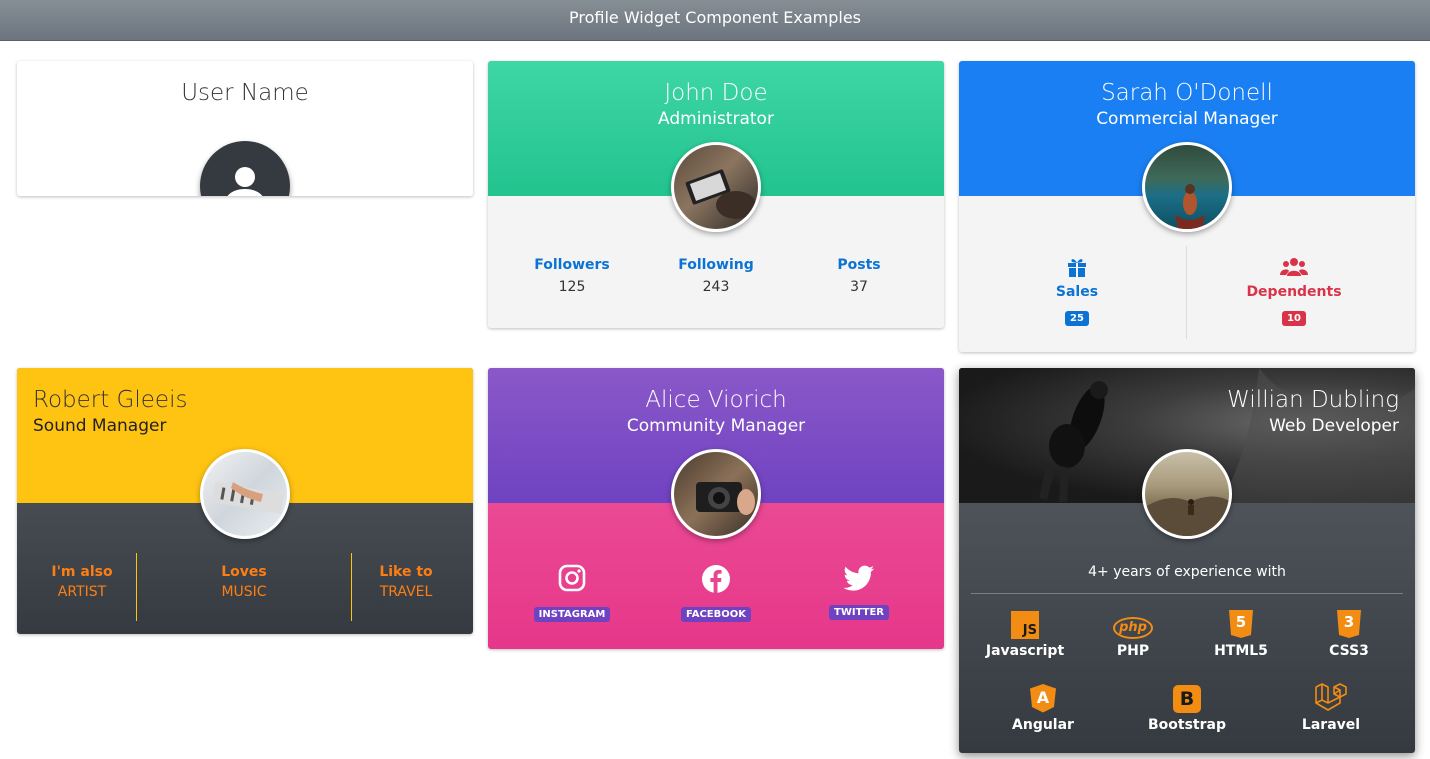 This screenshot has height=759, width=1430. Describe the element at coordinates (859, 612) in the screenshot. I see `twitter-badge: TWITTER` at that location.